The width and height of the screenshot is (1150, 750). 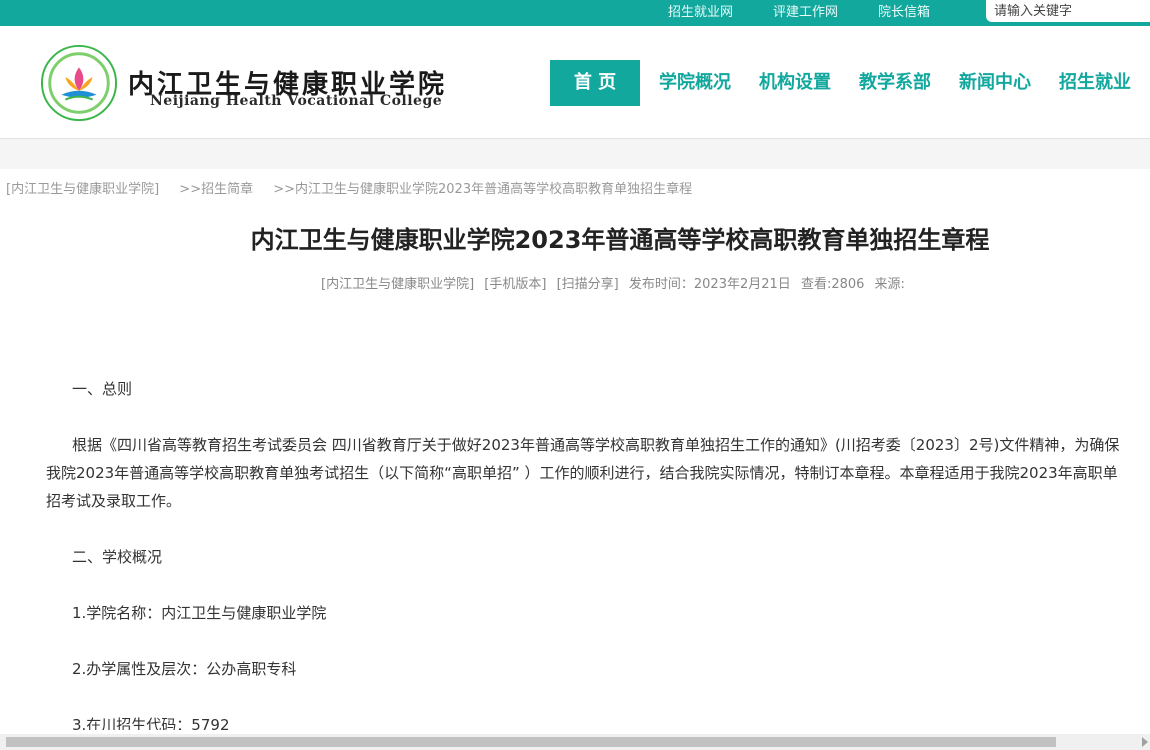 What do you see at coordinates (102, 389) in the screenshot?
I see `section-heading: 一、总则` at bounding box center [102, 389].